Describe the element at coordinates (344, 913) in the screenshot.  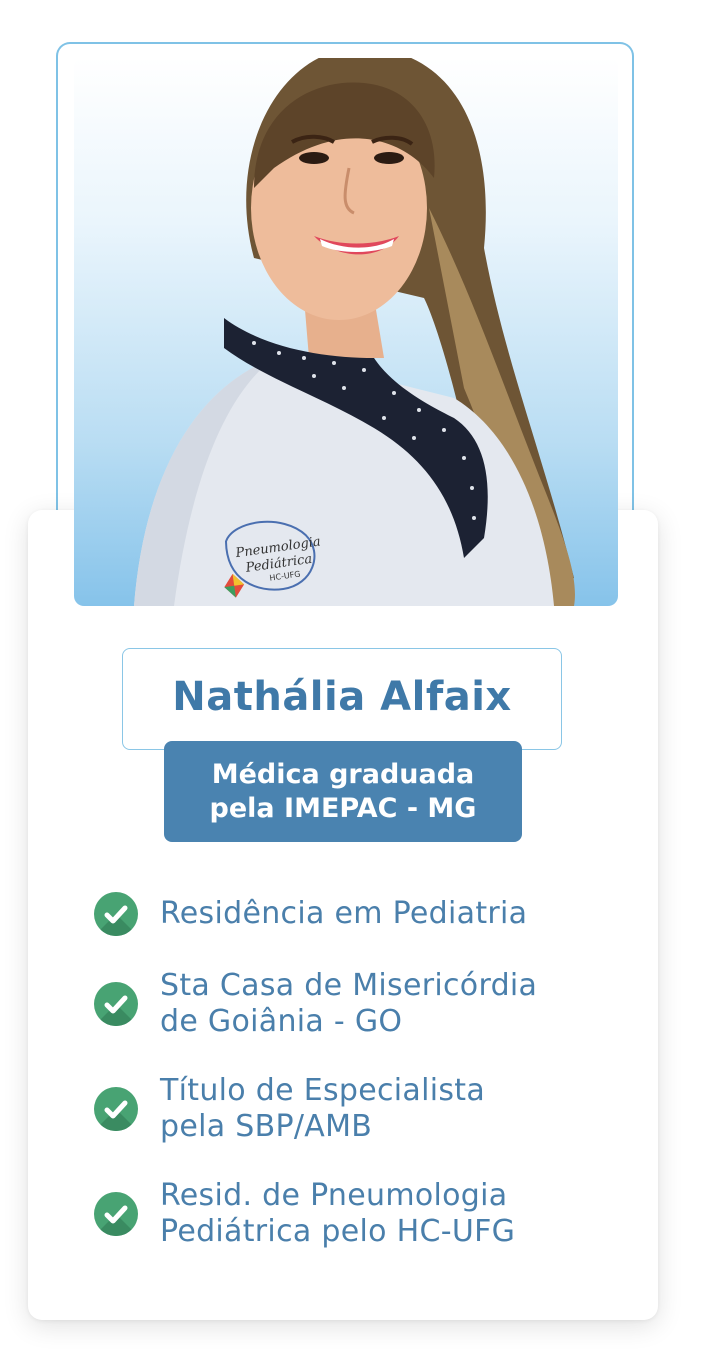
I see `credential-text: Residência em Pediatria` at that location.